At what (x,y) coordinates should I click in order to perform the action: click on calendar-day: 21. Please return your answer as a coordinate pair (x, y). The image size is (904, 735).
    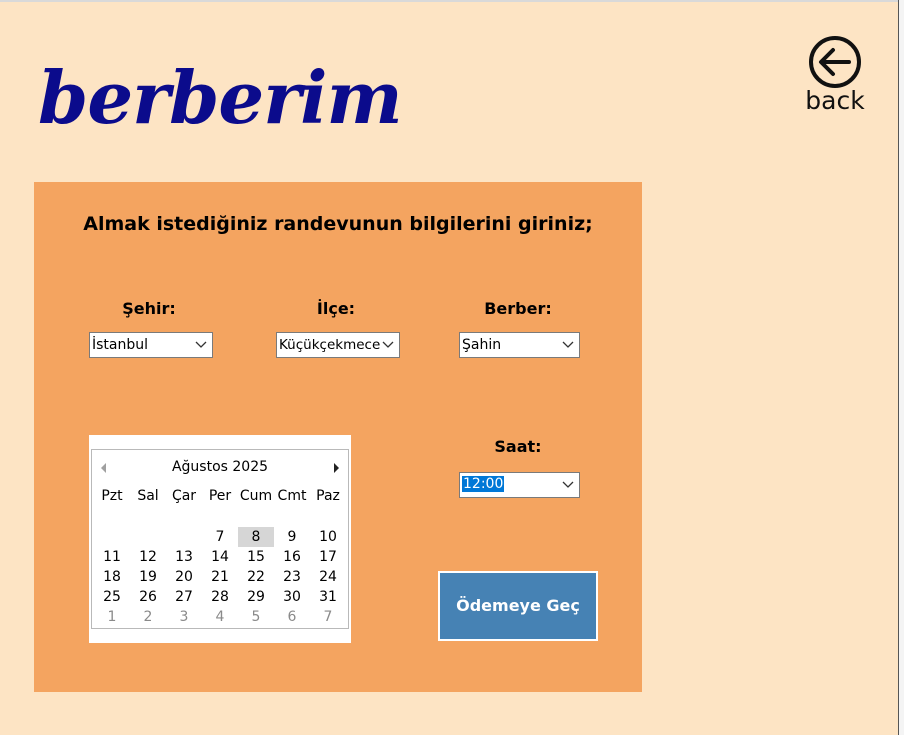
    Looking at the image, I should click on (220, 577).